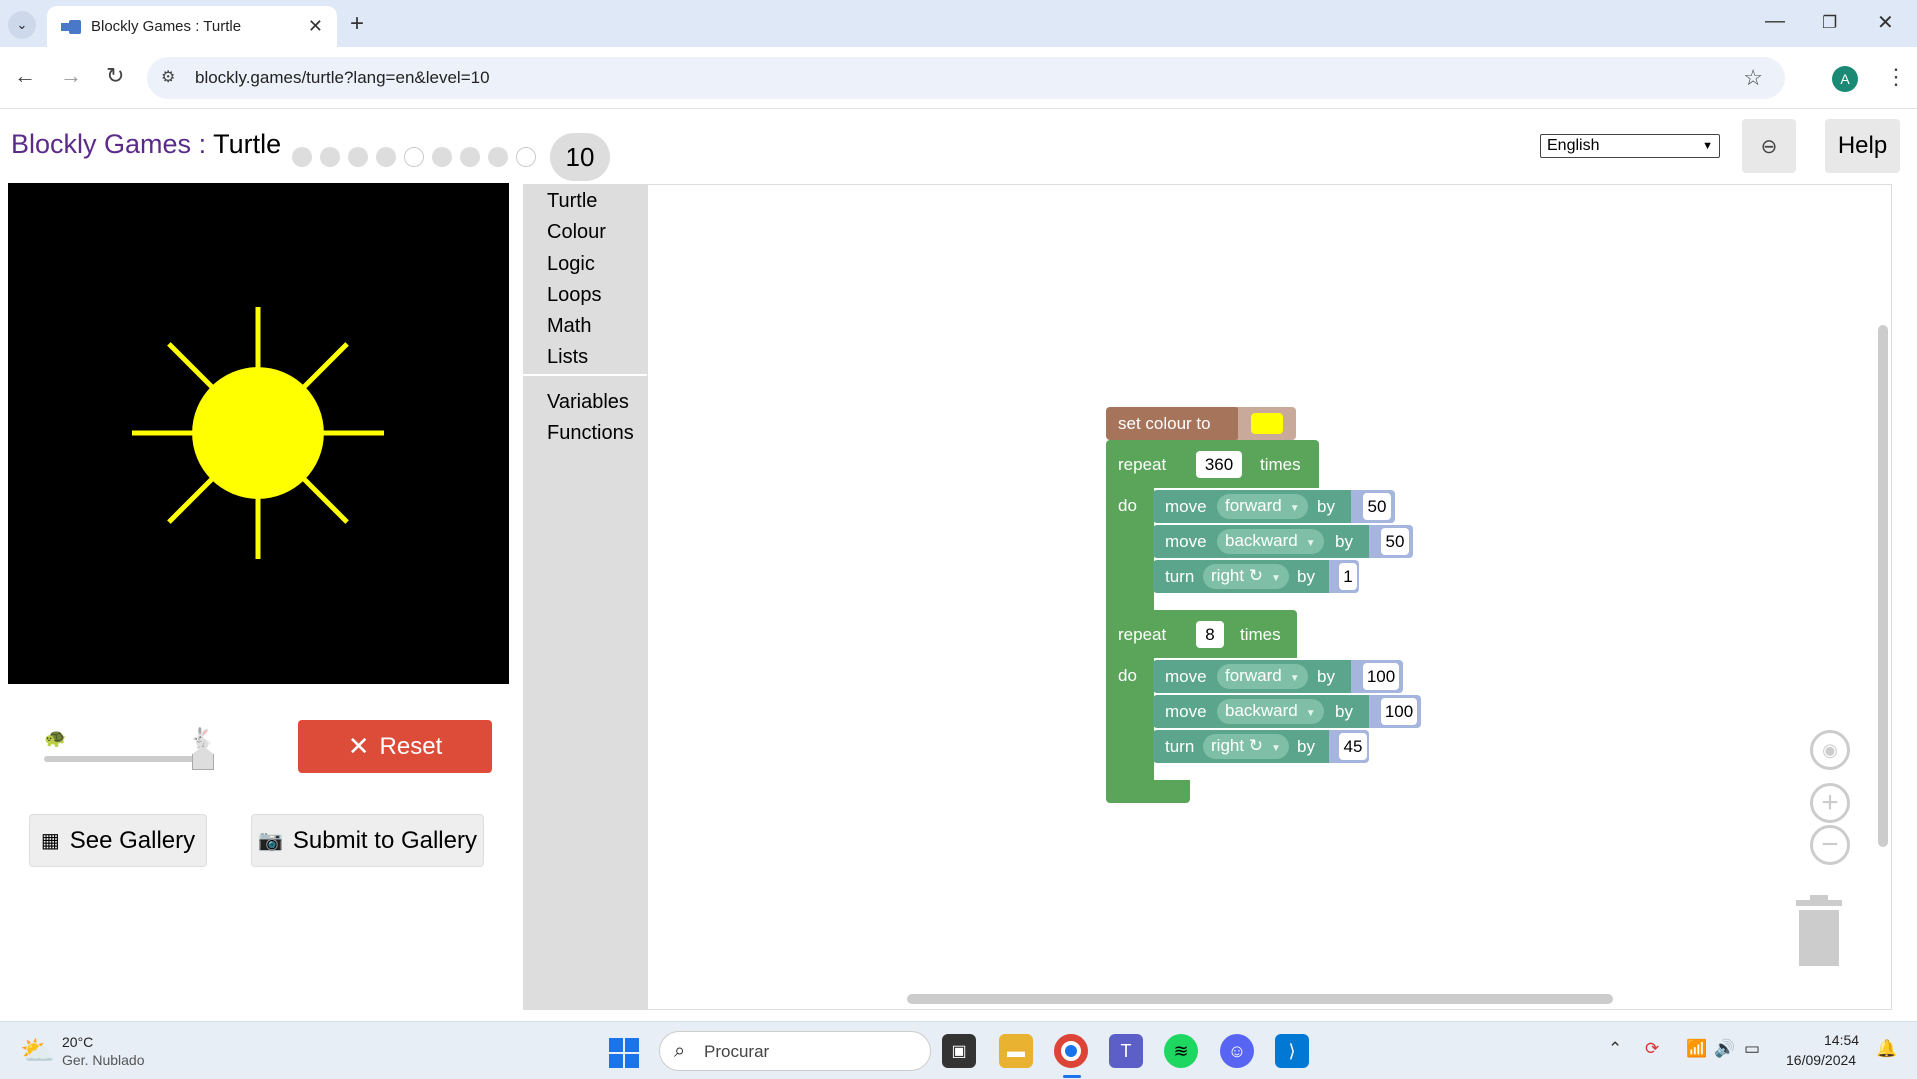 The width and height of the screenshot is (1917, 1079). I want to click on forward-arrow-icon: →, so click(71, 76).